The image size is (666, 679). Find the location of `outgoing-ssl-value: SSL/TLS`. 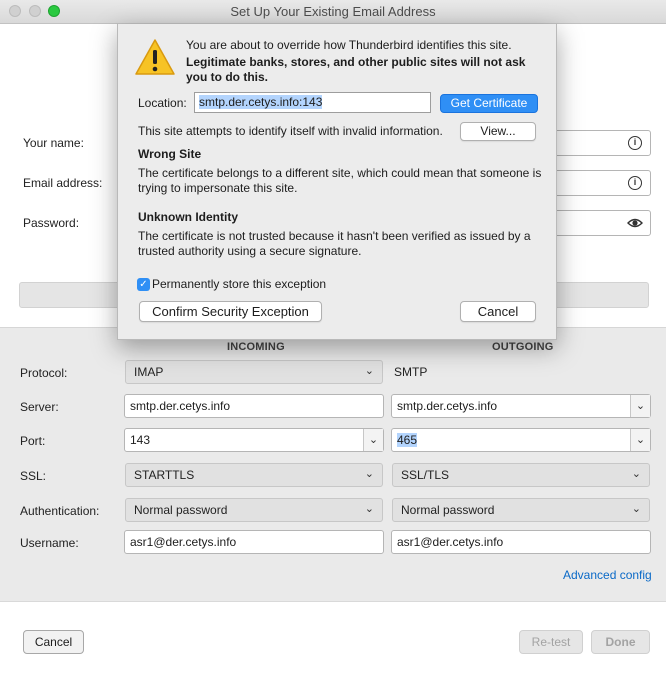

outgoing-ssl-value: SSL/TLS is located at coordinates (425, 475).